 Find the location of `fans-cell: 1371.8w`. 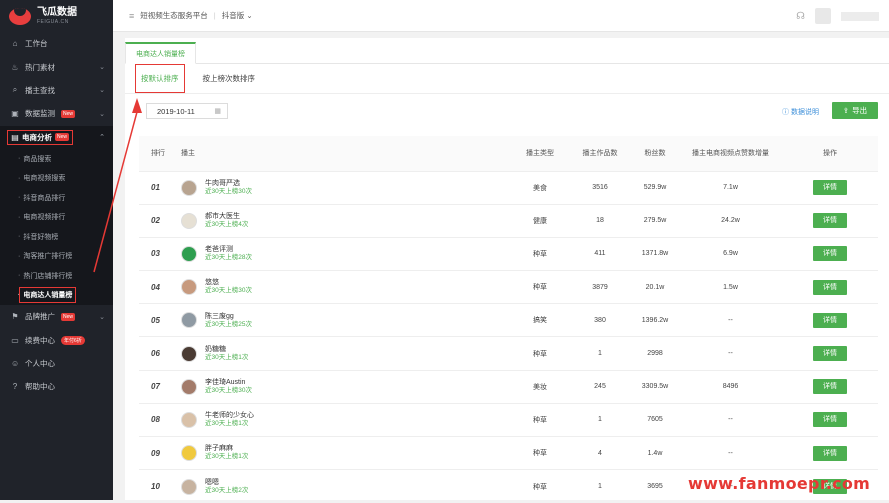

fans-cell: 1371.8w is located at coordinates (655, 253).